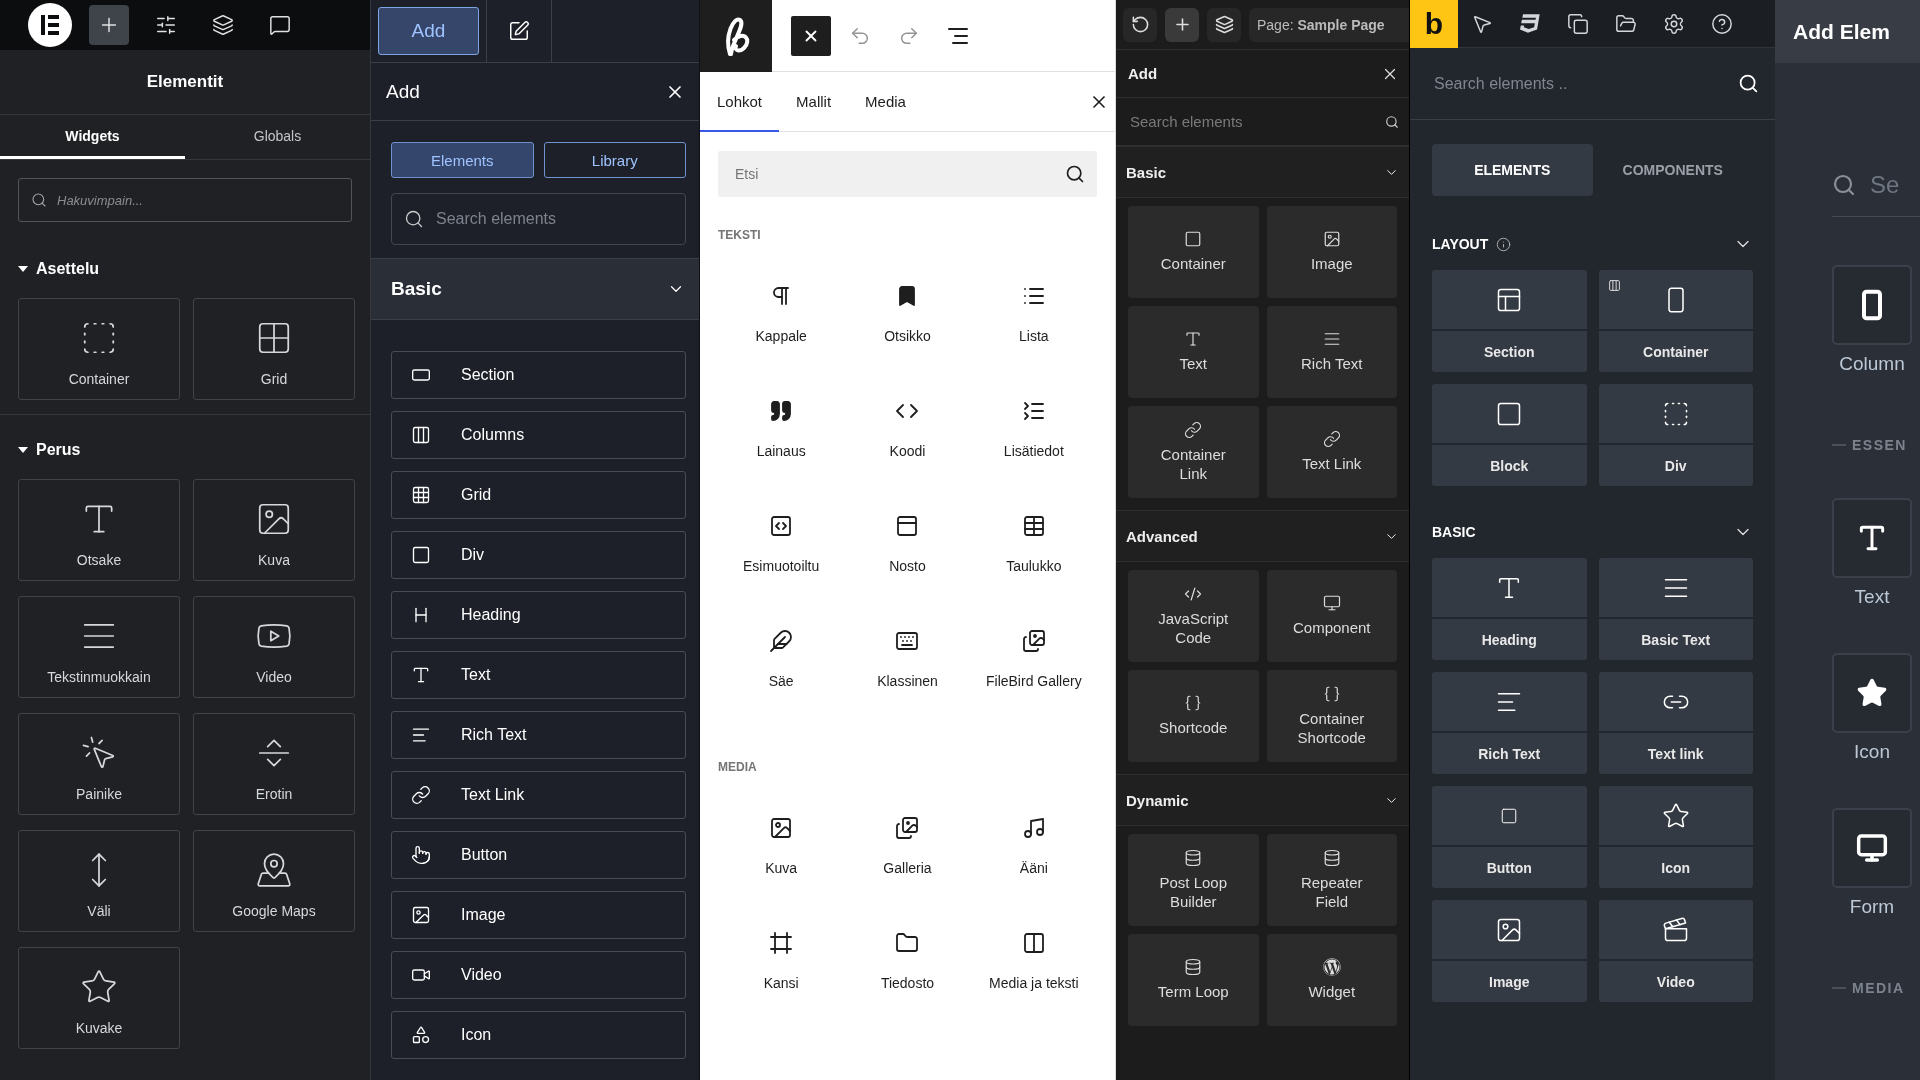 Image resolution: width=1920 pixels, height=1080 pixels. I want to click on element-tile: Text link, so click(1675, 723).